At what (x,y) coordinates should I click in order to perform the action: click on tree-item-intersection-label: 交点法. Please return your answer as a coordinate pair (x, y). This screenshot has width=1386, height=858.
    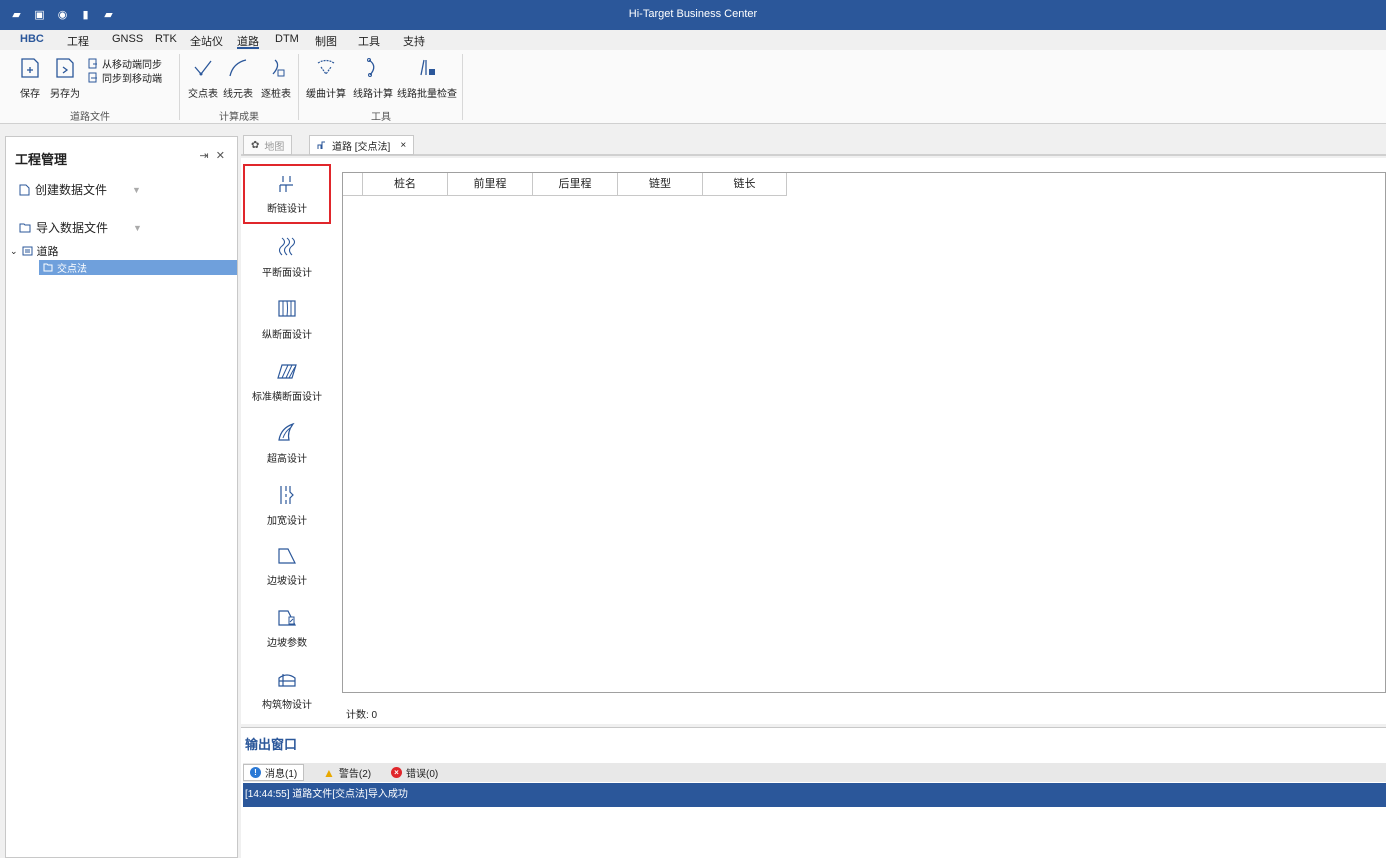
    Looking at the image, I should click on (72, 269).